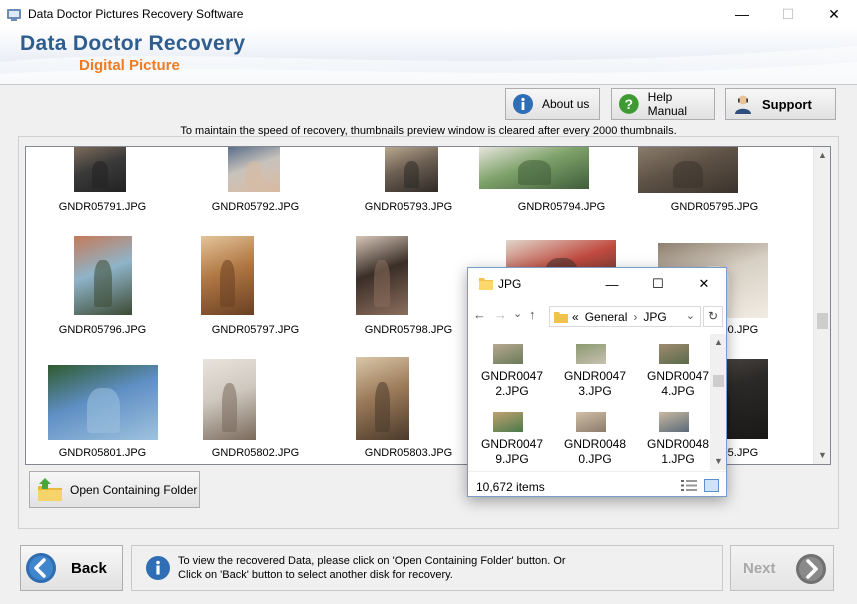 Image resolution: width=857 pixels, height=604 pixels. I want to click on forward-arrow-icon: →, so click(500, 314).